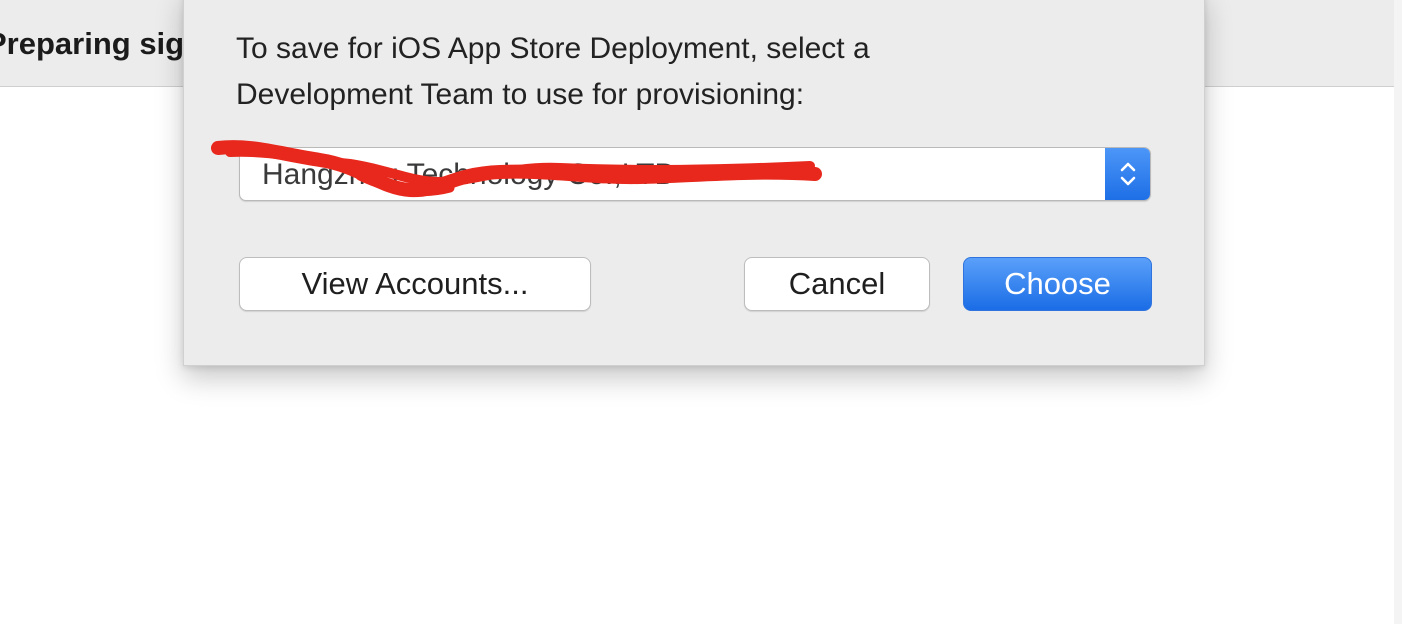 Image resolution: width=1402 pixels, height=624 pixels. I want to click on background-window-edge, so click(1398, 312).